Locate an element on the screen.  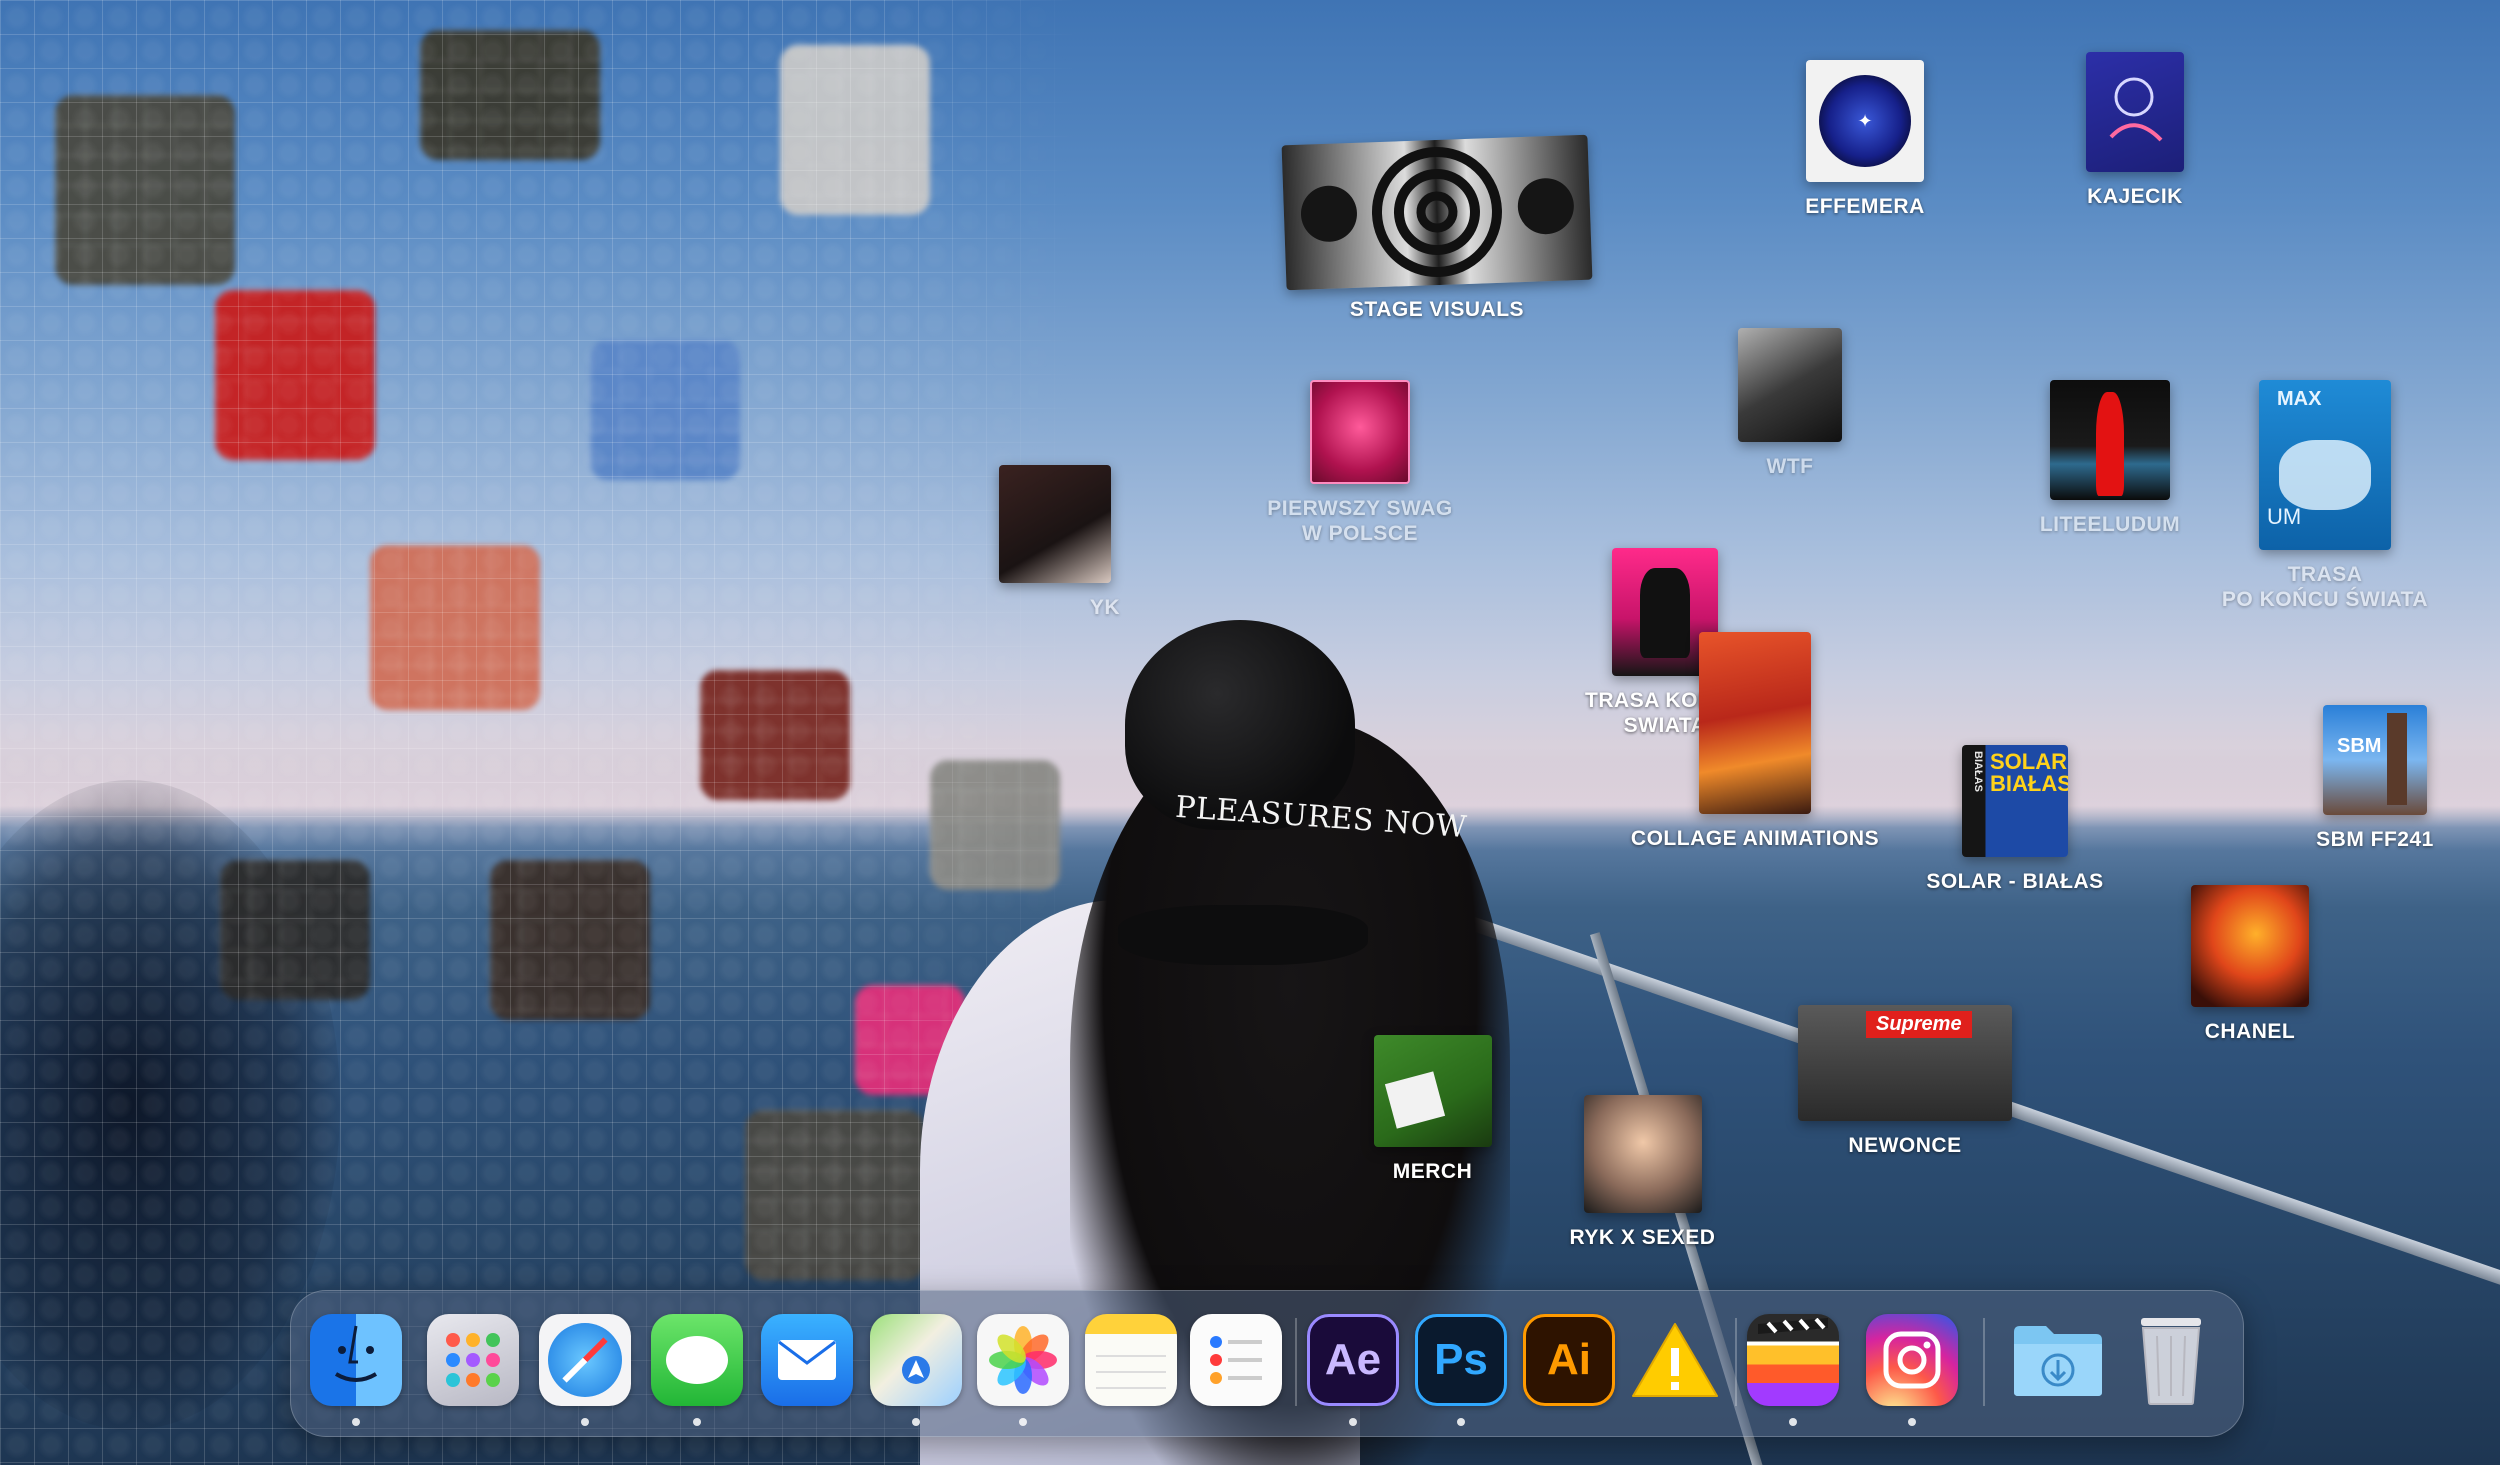
folder-yk: YK is located at coordinates (1055, 542).